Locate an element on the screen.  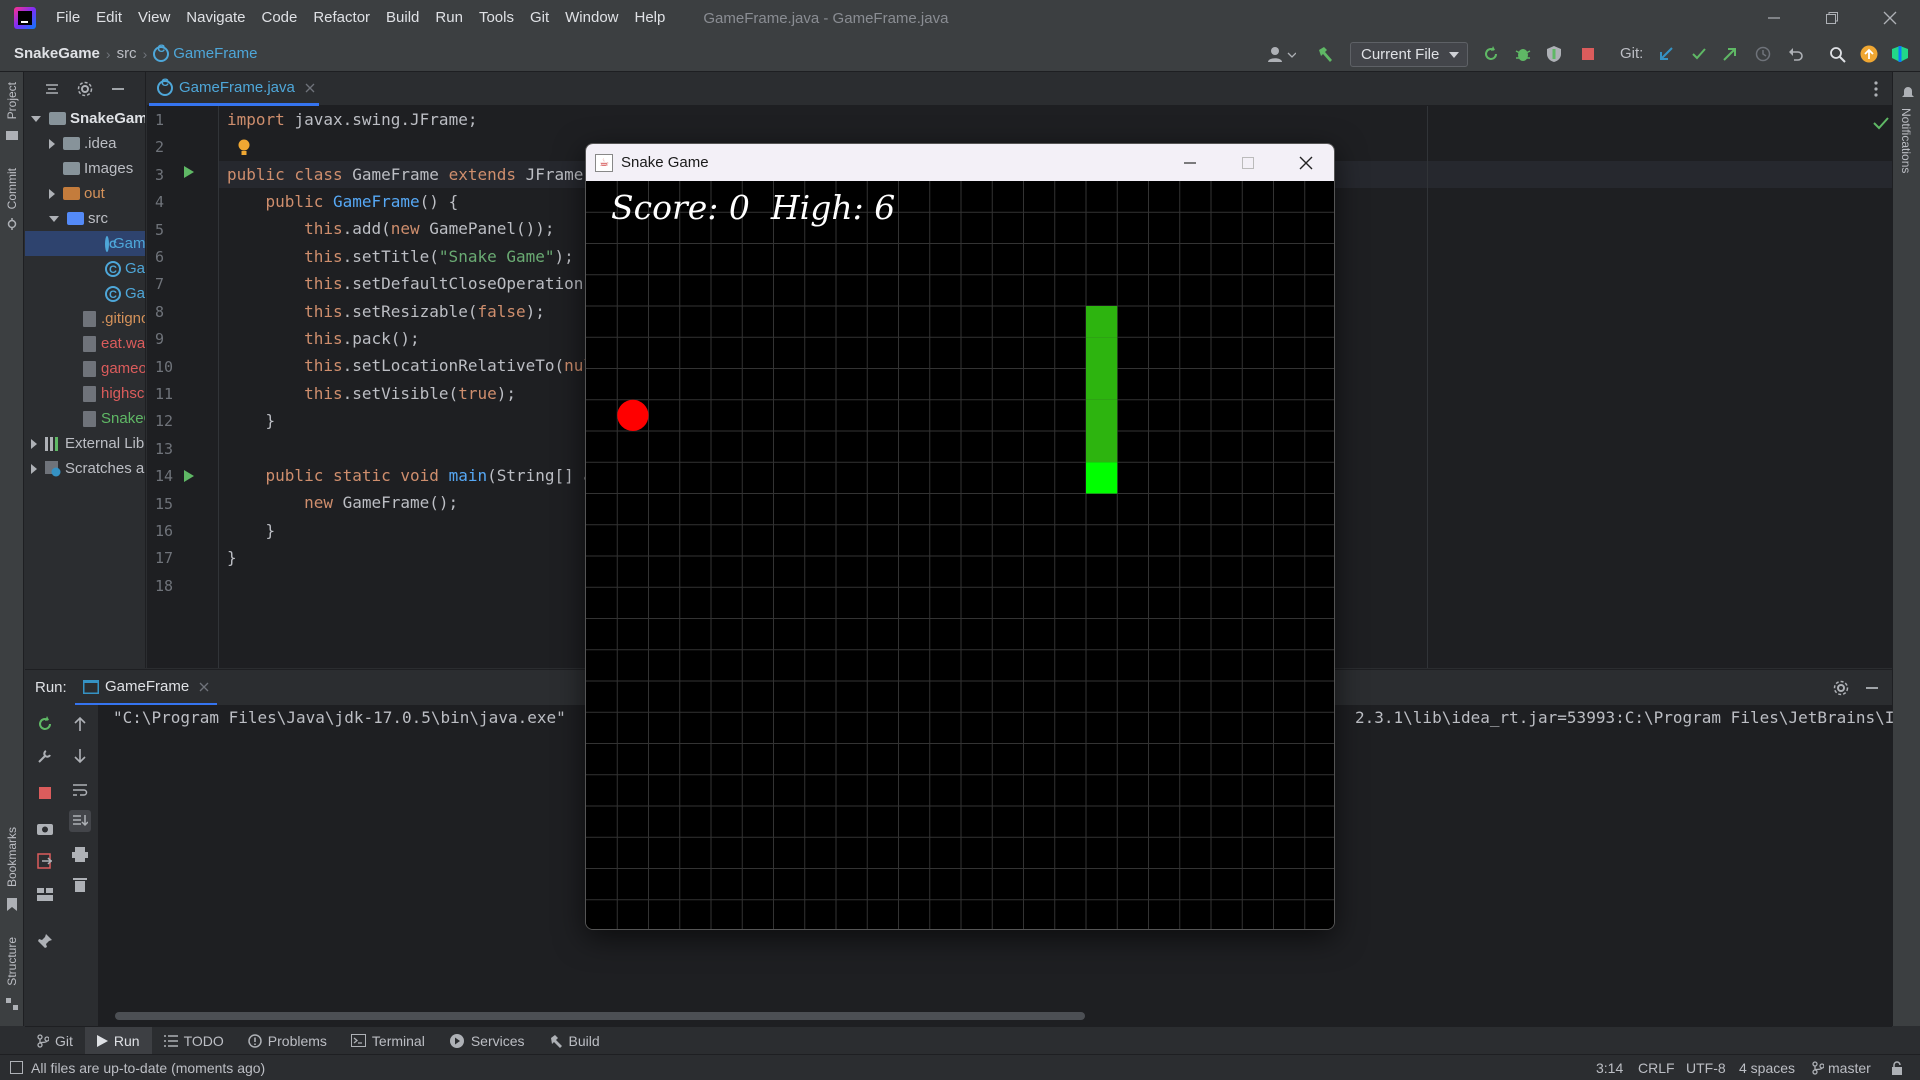
tree-item-out: out is located at coordinates (77, 193).